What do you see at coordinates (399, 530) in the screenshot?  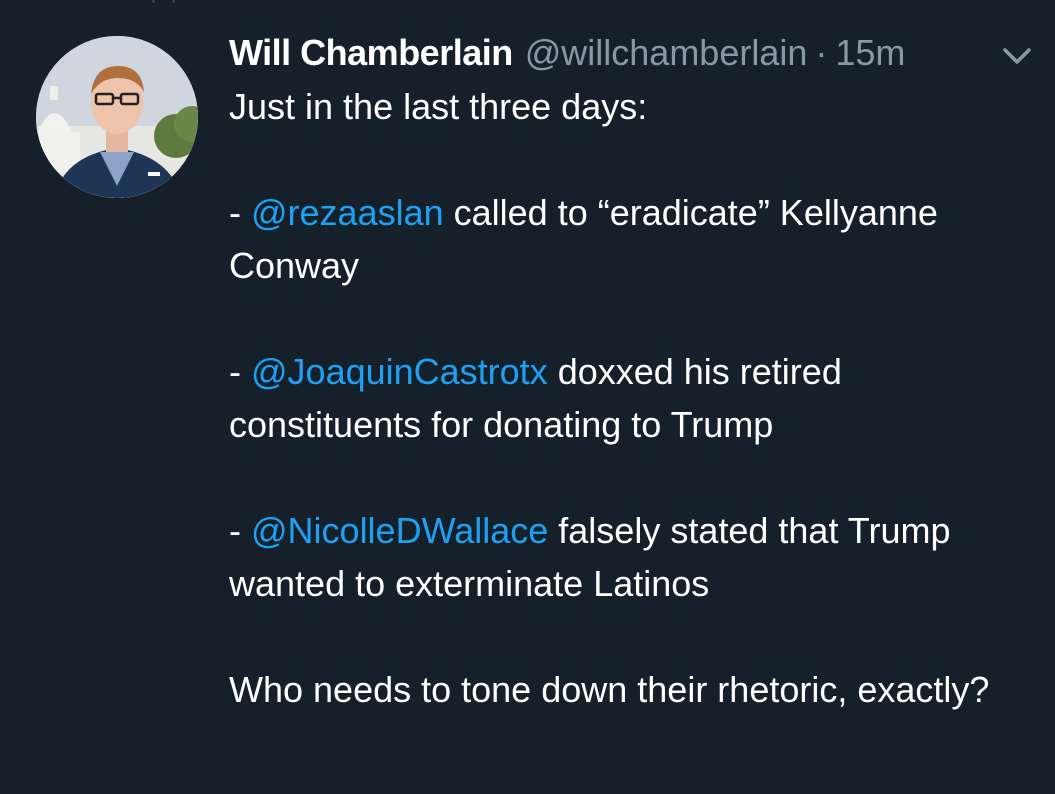 I see `mention-link: @NicolleDWallace` at bounding box center [399, 530].